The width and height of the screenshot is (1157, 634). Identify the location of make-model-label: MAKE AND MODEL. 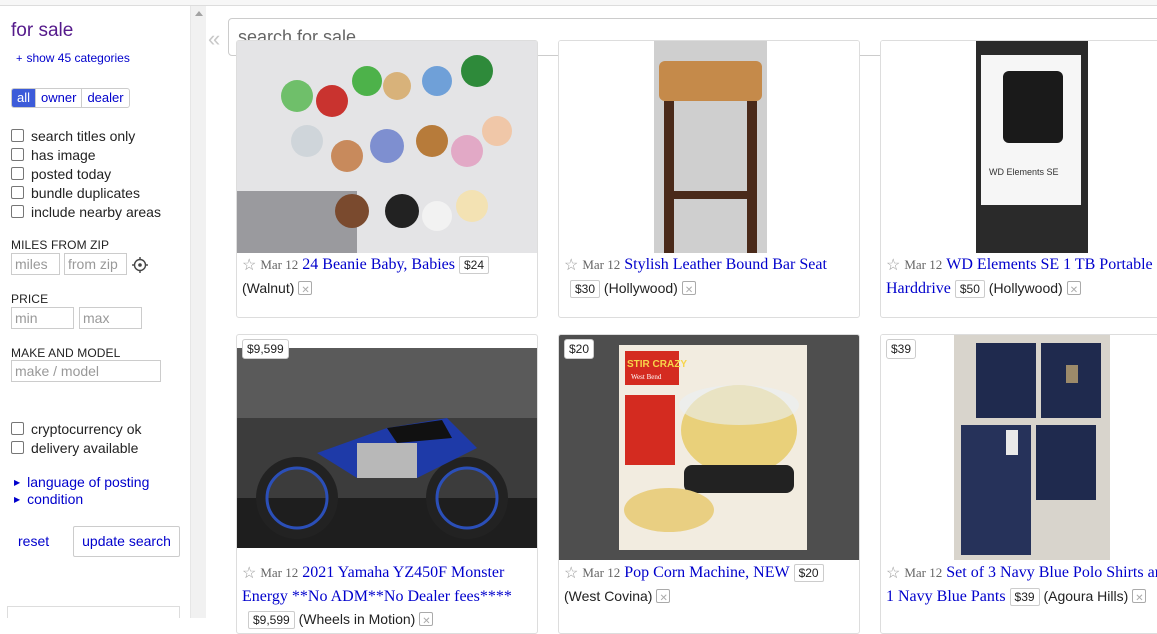
(66, 353).